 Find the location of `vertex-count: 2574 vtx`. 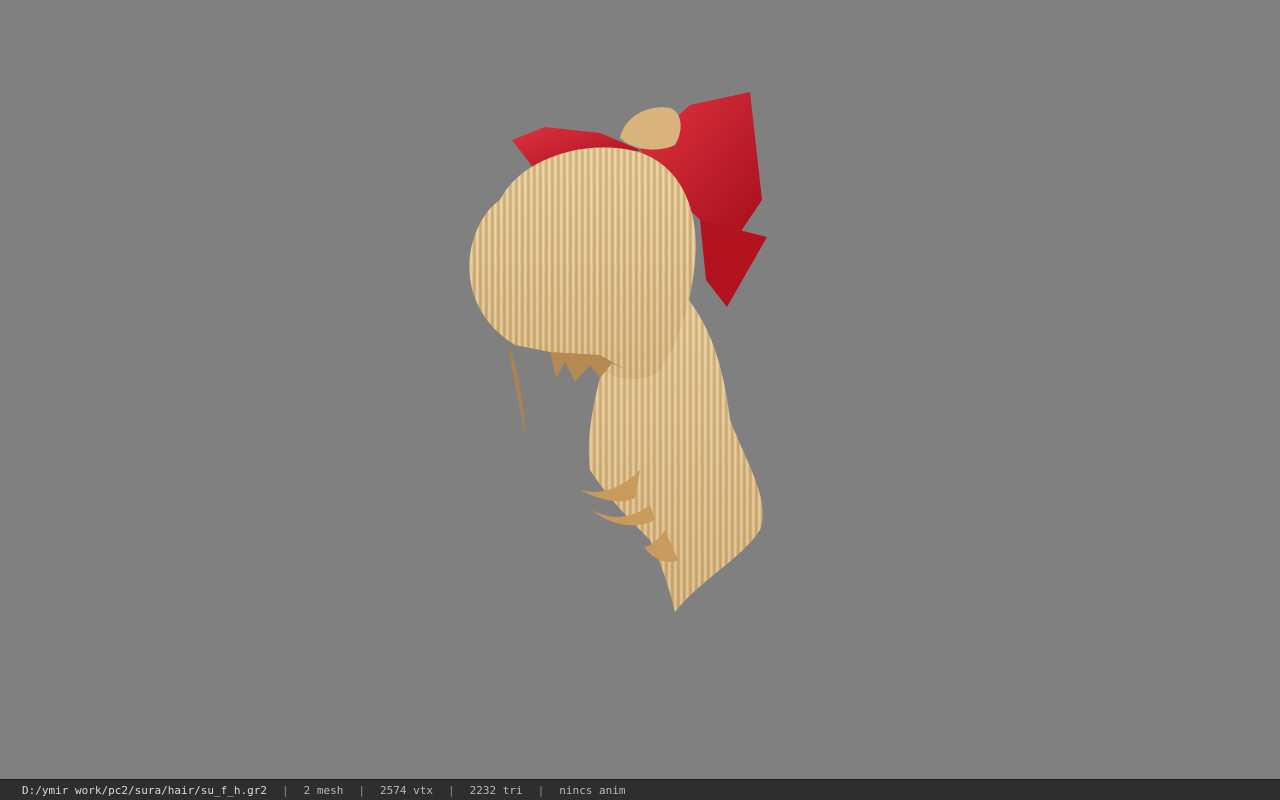

vertex-count: 2574 vtx is located at coordinates (407, 790).